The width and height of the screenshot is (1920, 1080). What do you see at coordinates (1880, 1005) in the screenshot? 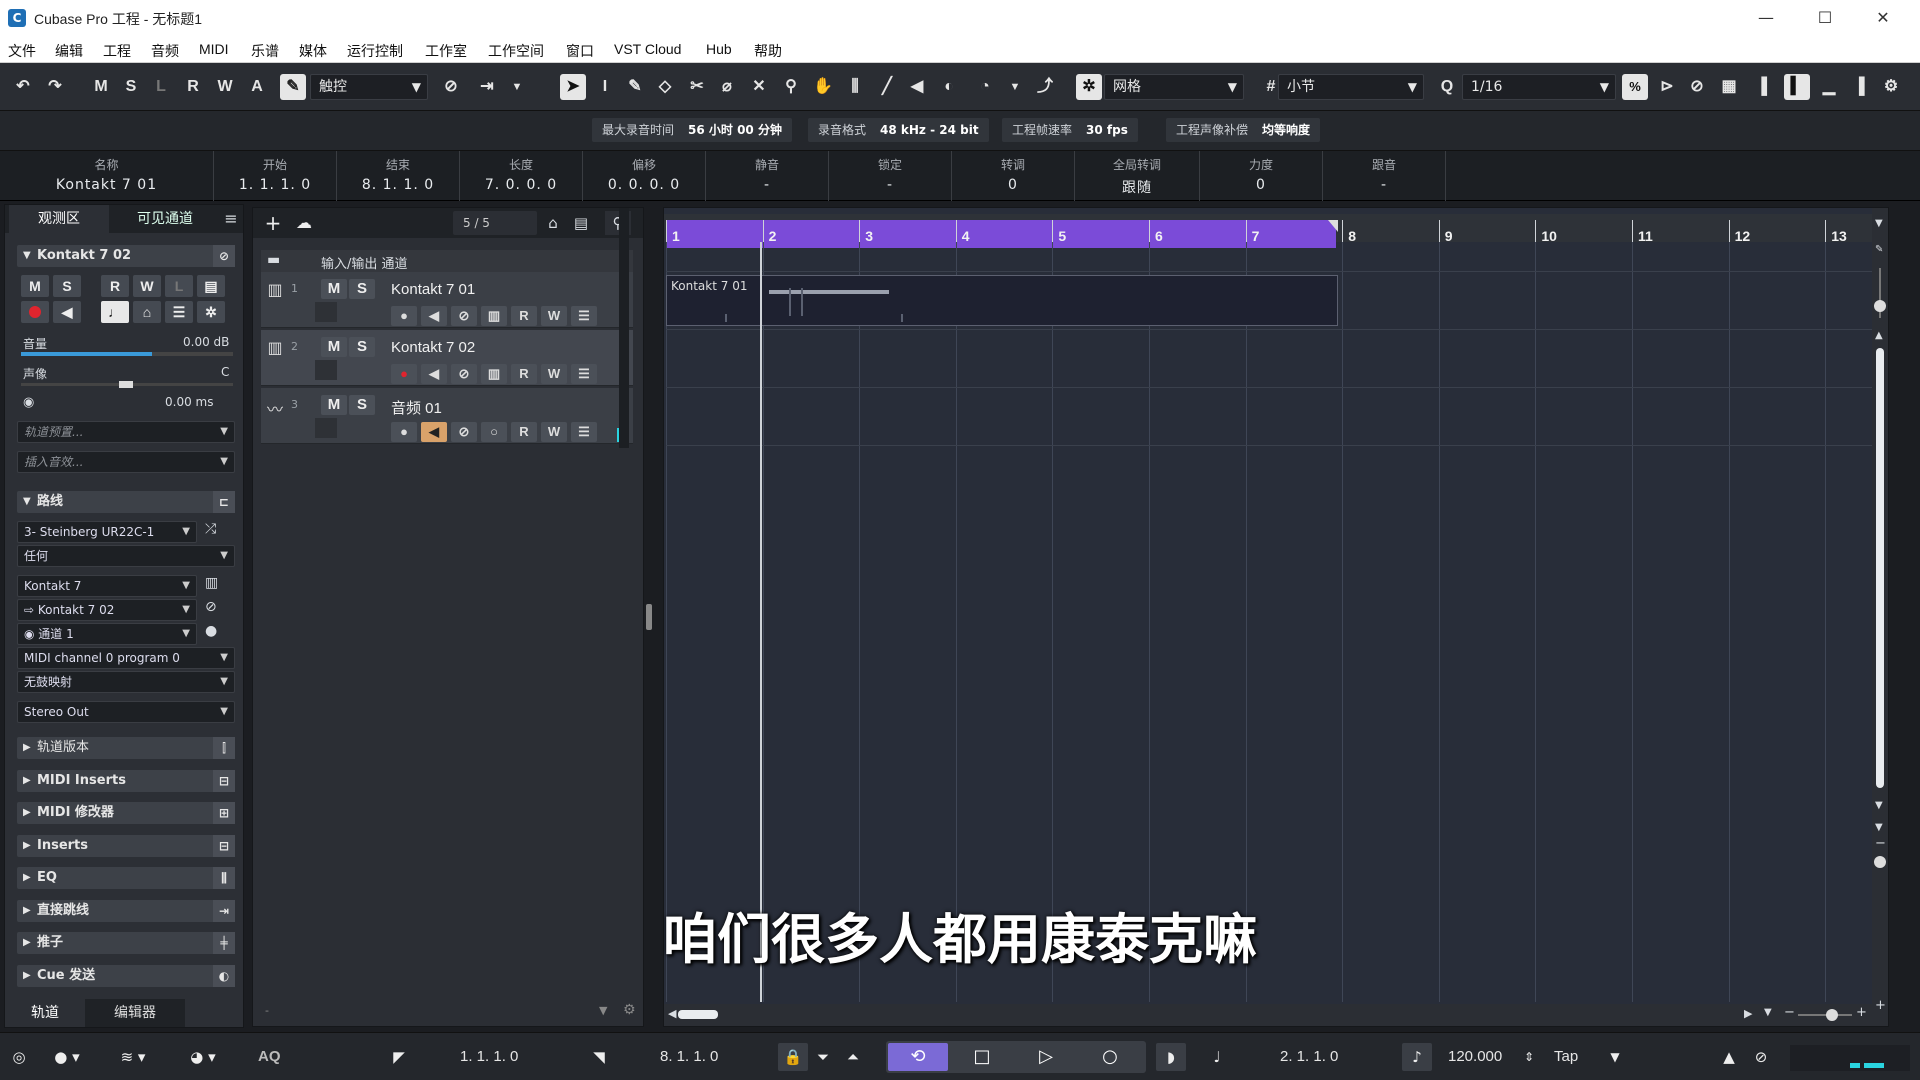
I see `zoom-in-vertical-icon: +` at bounding box center [1880, 1005].